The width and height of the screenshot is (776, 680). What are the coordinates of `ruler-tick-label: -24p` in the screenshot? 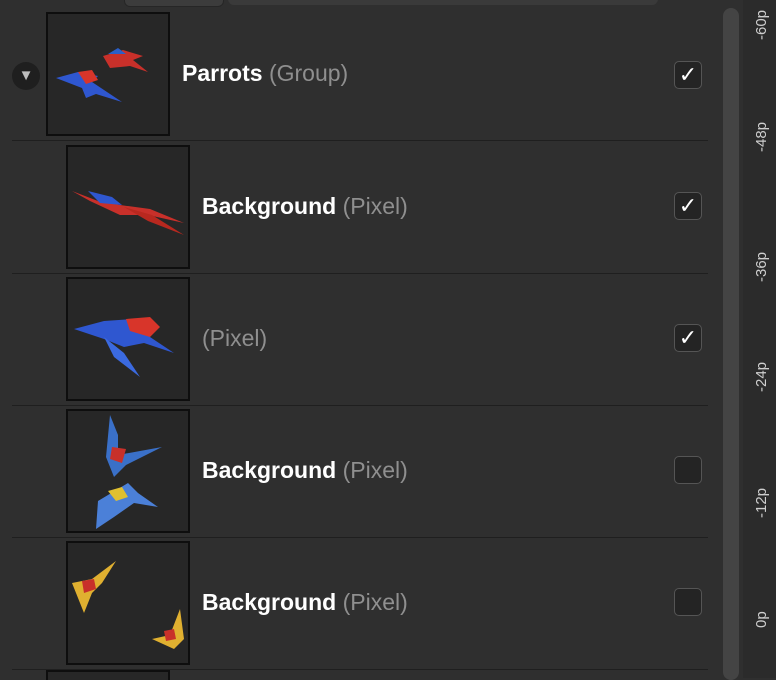 It's located at (761, 376).